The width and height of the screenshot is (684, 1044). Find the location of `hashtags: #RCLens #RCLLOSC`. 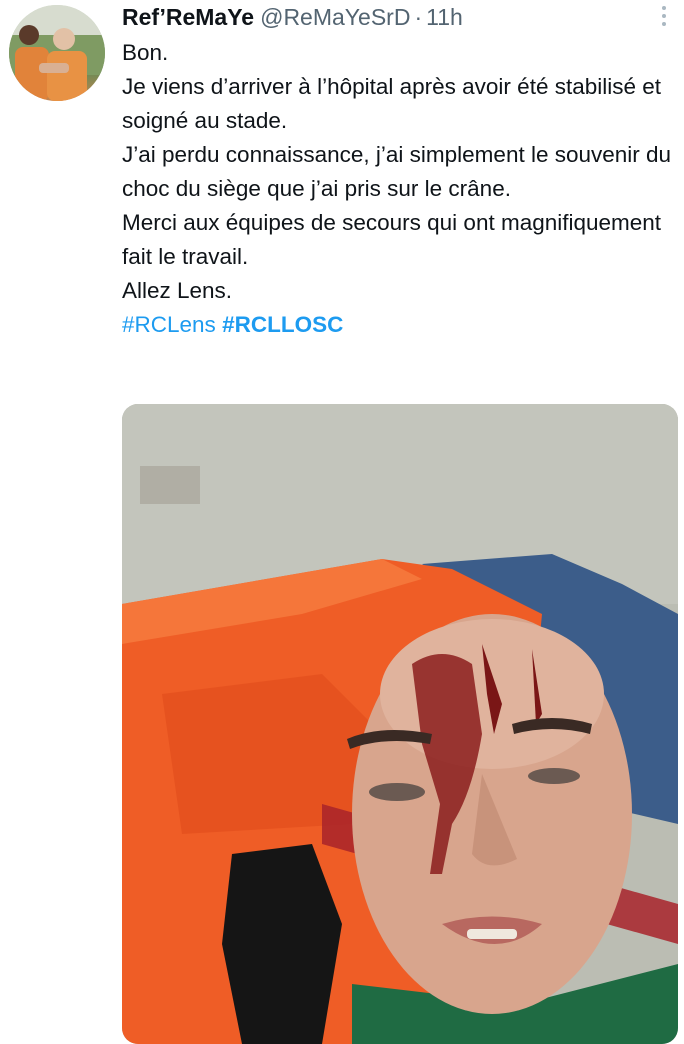

hashtags: #RCLens #RCLLOSC is located at coordinates (397, 325).